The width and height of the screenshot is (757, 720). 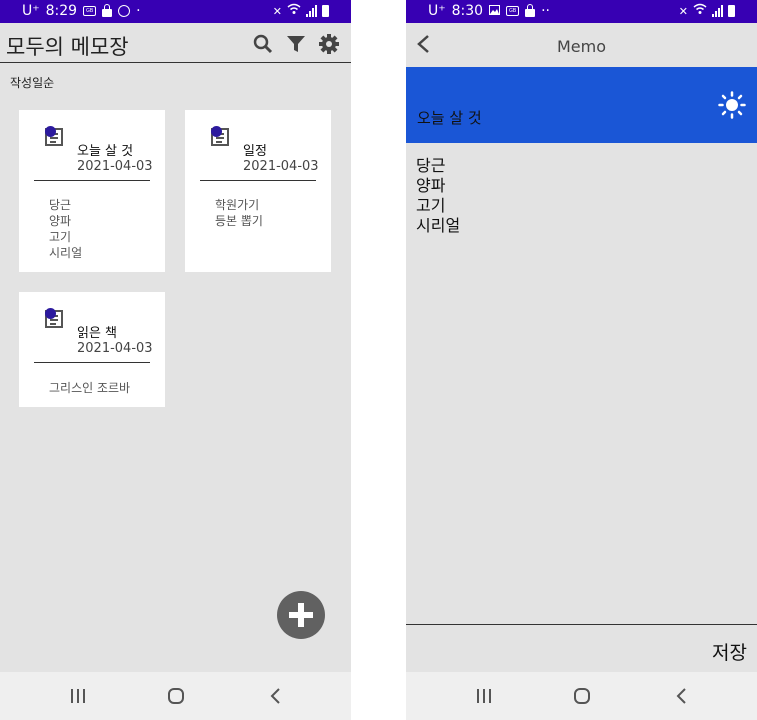 I want to click on save-button: 저장, so click(x=729, y=651).